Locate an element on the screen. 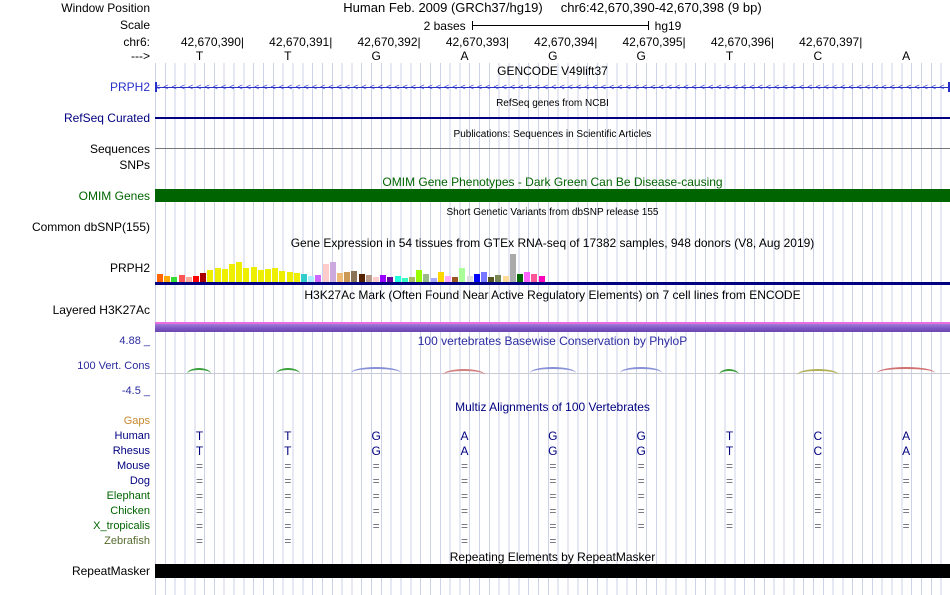 This screenshot has width=950, height=595. species-label-zebrafish: Zebrafish is located at coordinates (75, 541).